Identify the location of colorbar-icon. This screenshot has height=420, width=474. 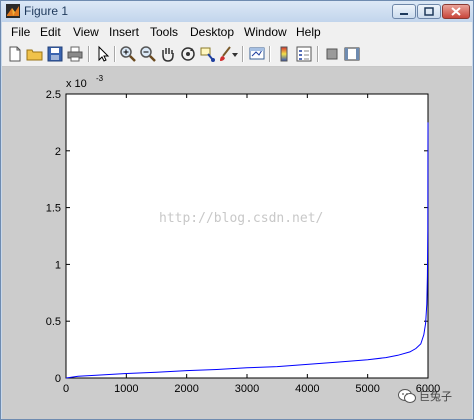
(284, 54).